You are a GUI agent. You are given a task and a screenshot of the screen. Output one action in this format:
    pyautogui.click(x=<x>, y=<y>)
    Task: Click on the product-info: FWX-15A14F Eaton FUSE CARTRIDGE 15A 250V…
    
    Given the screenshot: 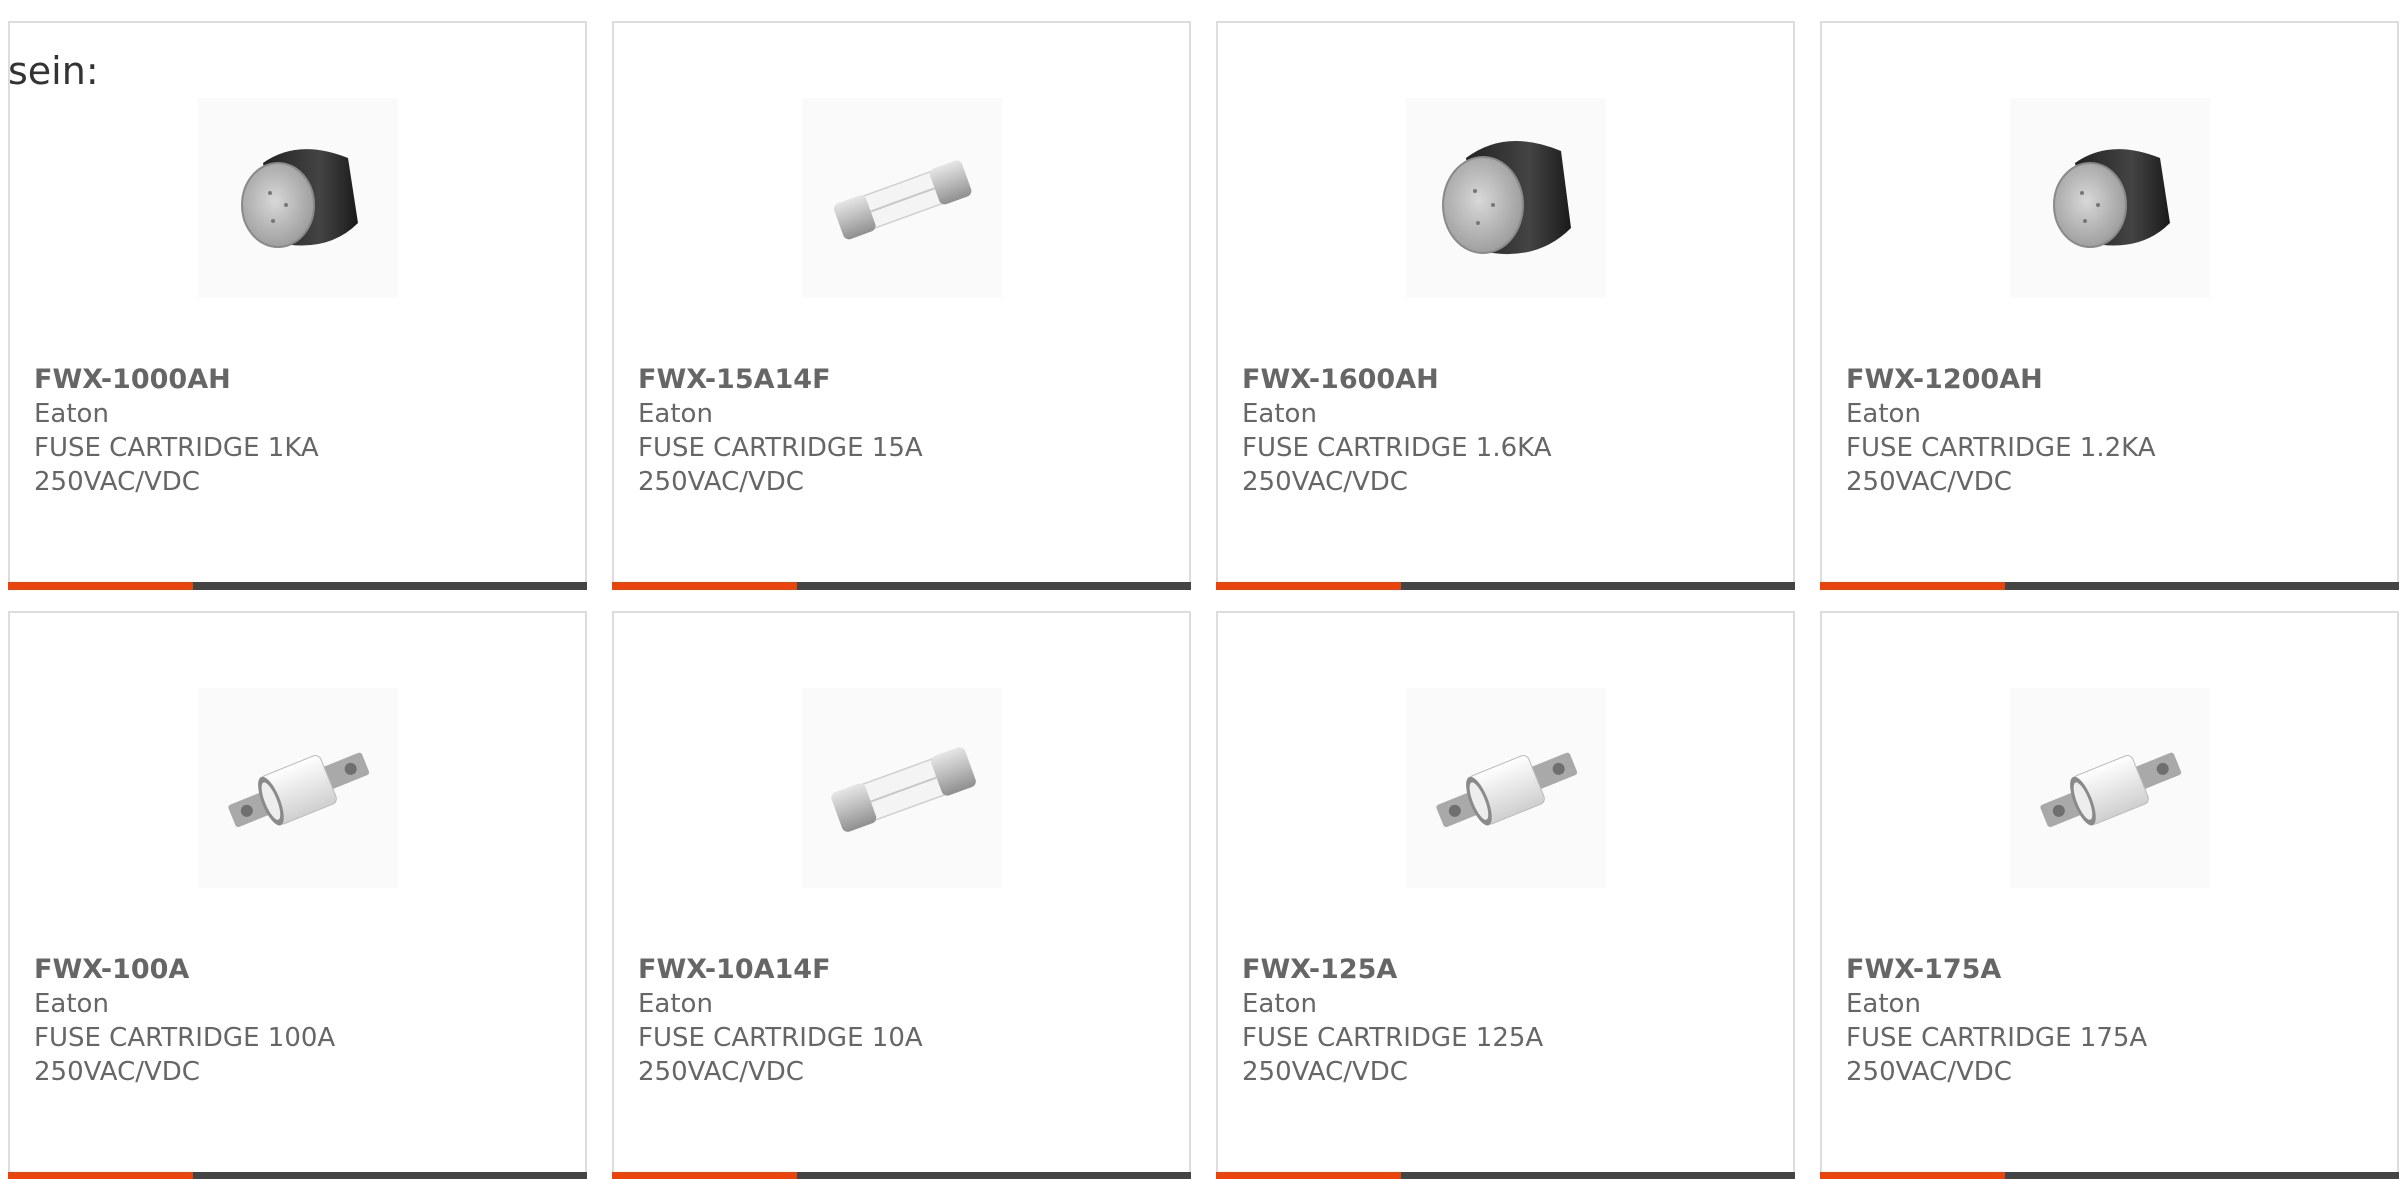 What is the action you would take?
    pyautogui.click(x=903, y=431)
    